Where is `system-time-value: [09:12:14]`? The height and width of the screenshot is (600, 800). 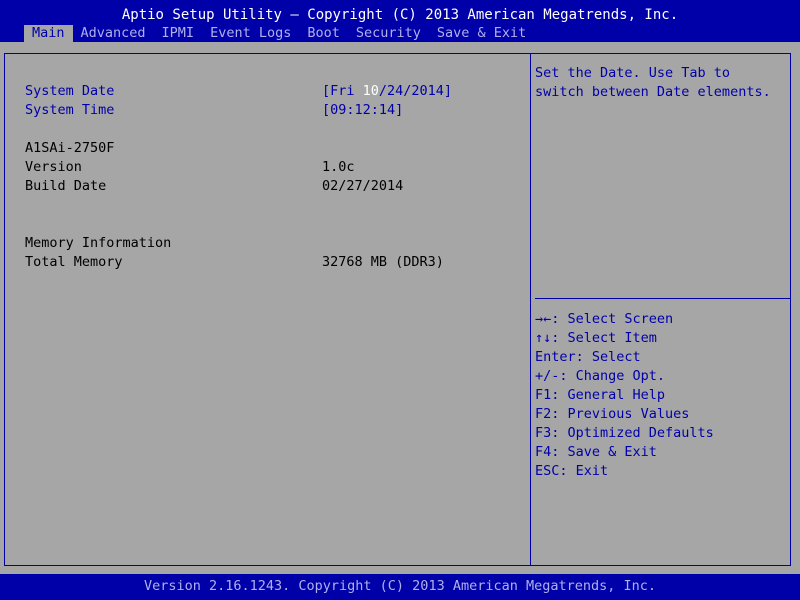 system-time-value: [09:12:14] is located at coordinates (362, 110).